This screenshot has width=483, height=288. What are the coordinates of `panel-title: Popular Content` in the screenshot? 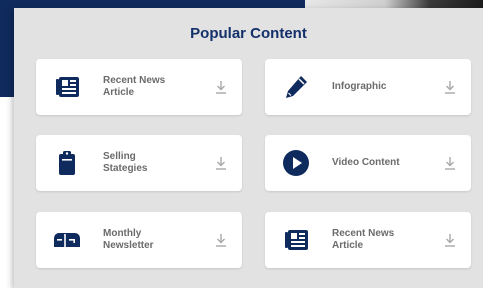 It's located at (248, 33).